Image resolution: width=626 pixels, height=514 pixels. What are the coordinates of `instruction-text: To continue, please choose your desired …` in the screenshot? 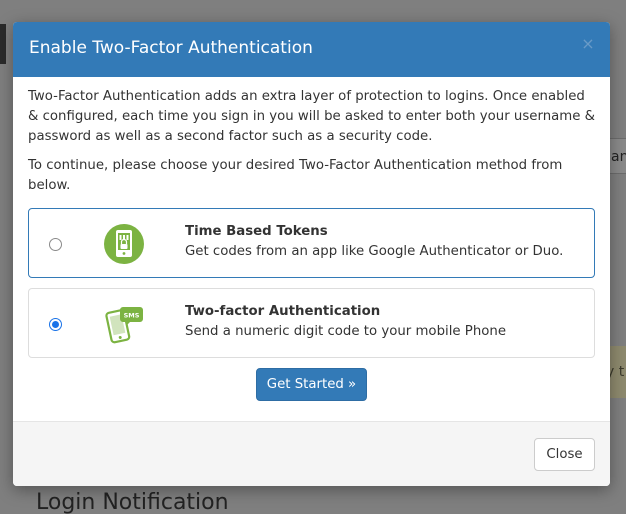 It's located at (295, 175).